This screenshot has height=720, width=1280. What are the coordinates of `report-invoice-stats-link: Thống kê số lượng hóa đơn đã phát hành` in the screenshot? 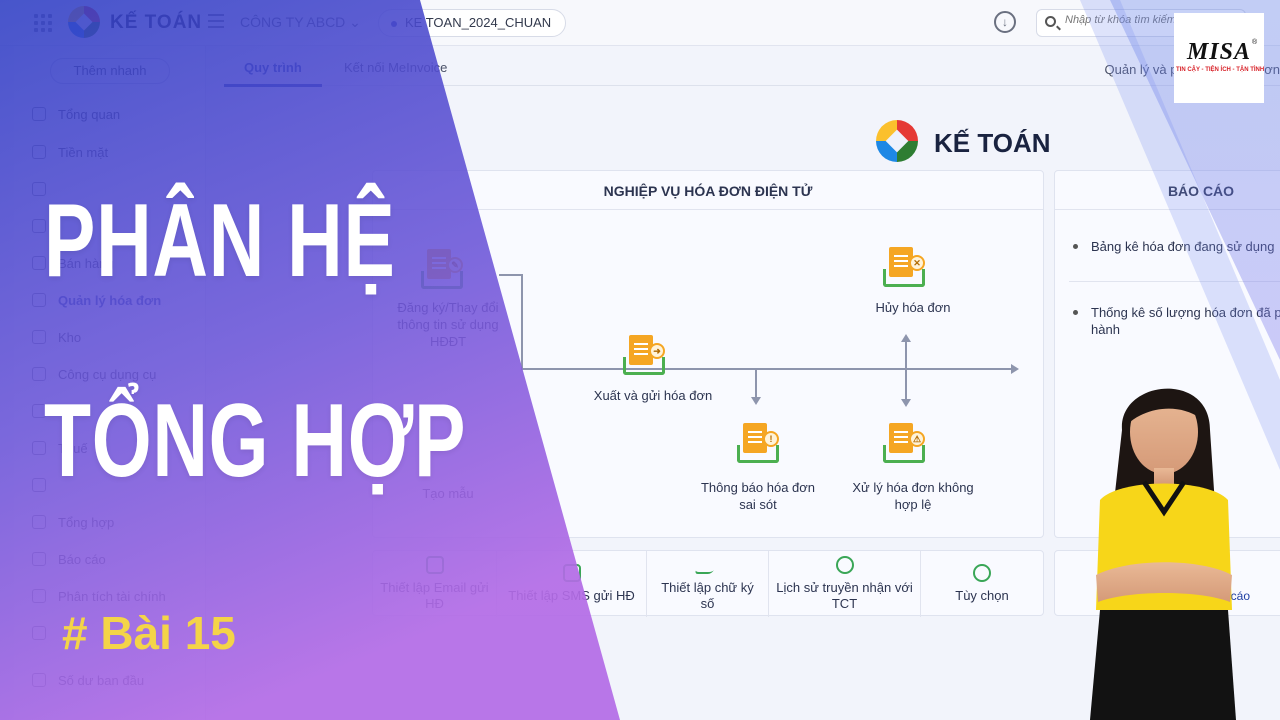 It's located at (1176, 321).